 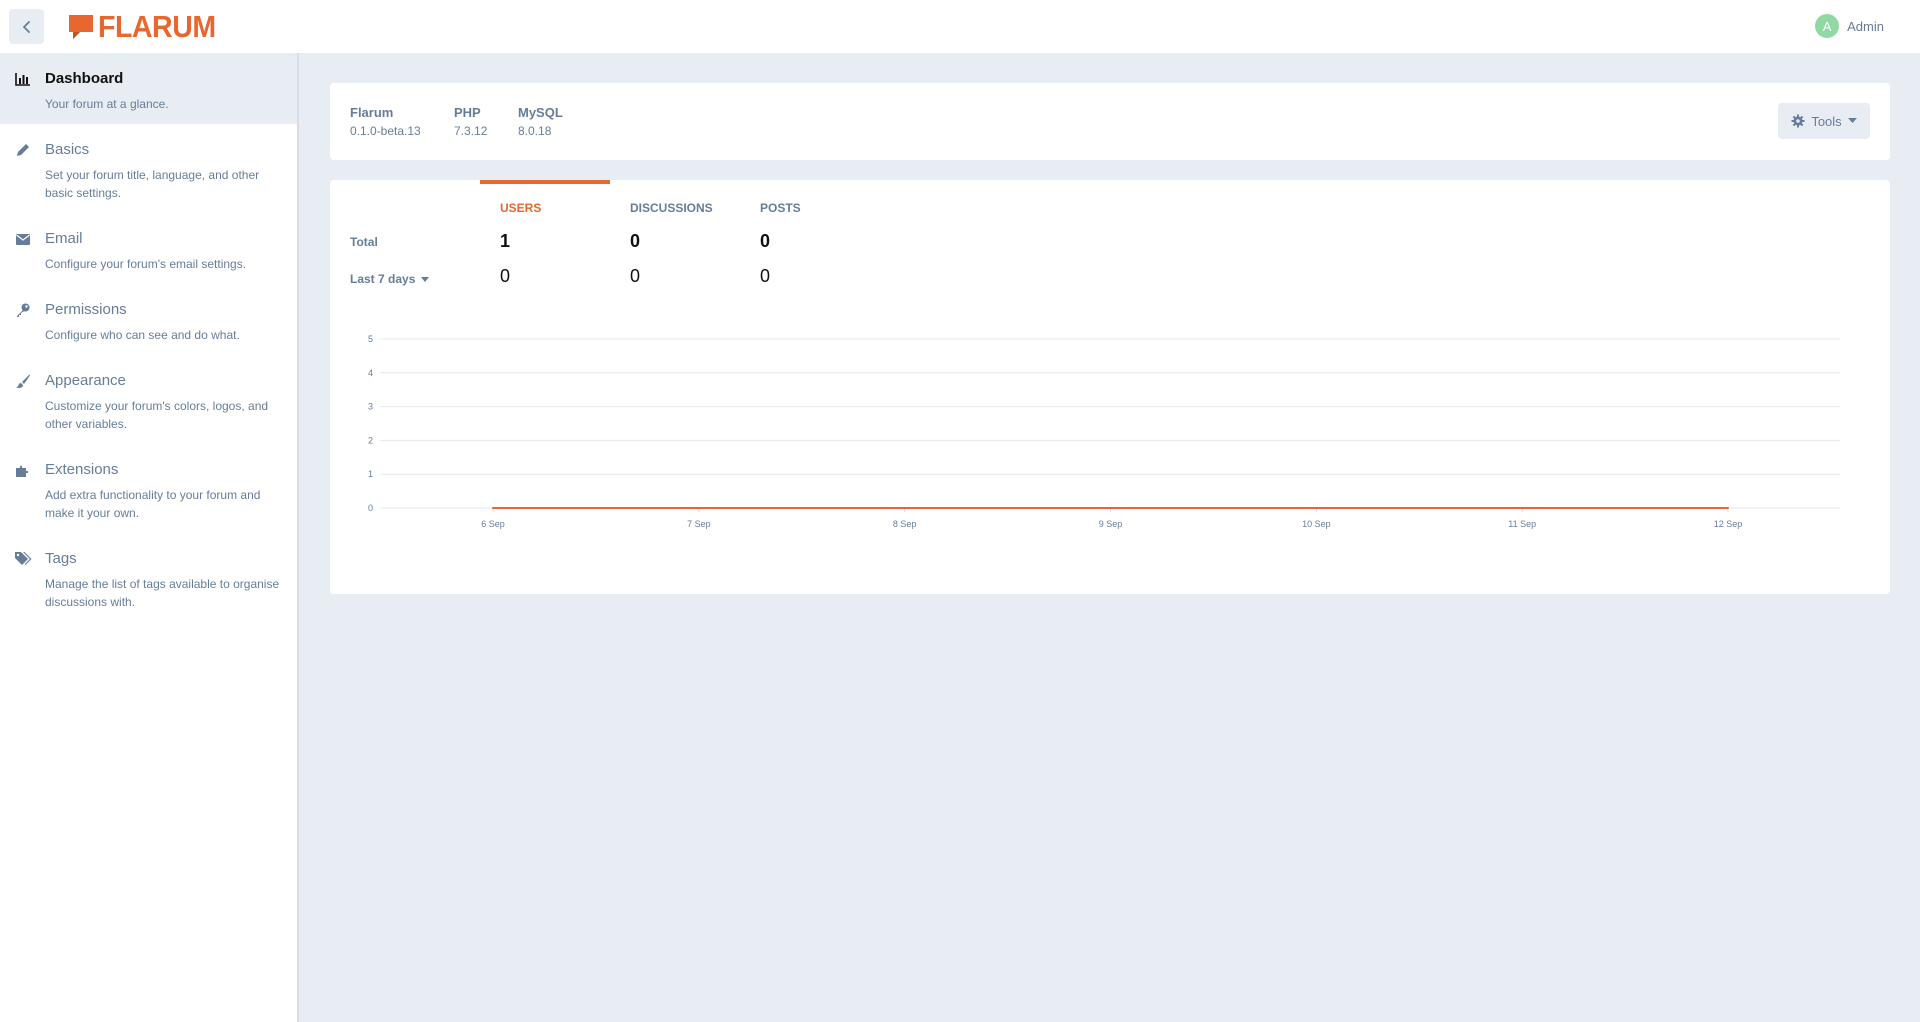 I want to click on nav-title: Dashboard, so click(x=84, y=78).